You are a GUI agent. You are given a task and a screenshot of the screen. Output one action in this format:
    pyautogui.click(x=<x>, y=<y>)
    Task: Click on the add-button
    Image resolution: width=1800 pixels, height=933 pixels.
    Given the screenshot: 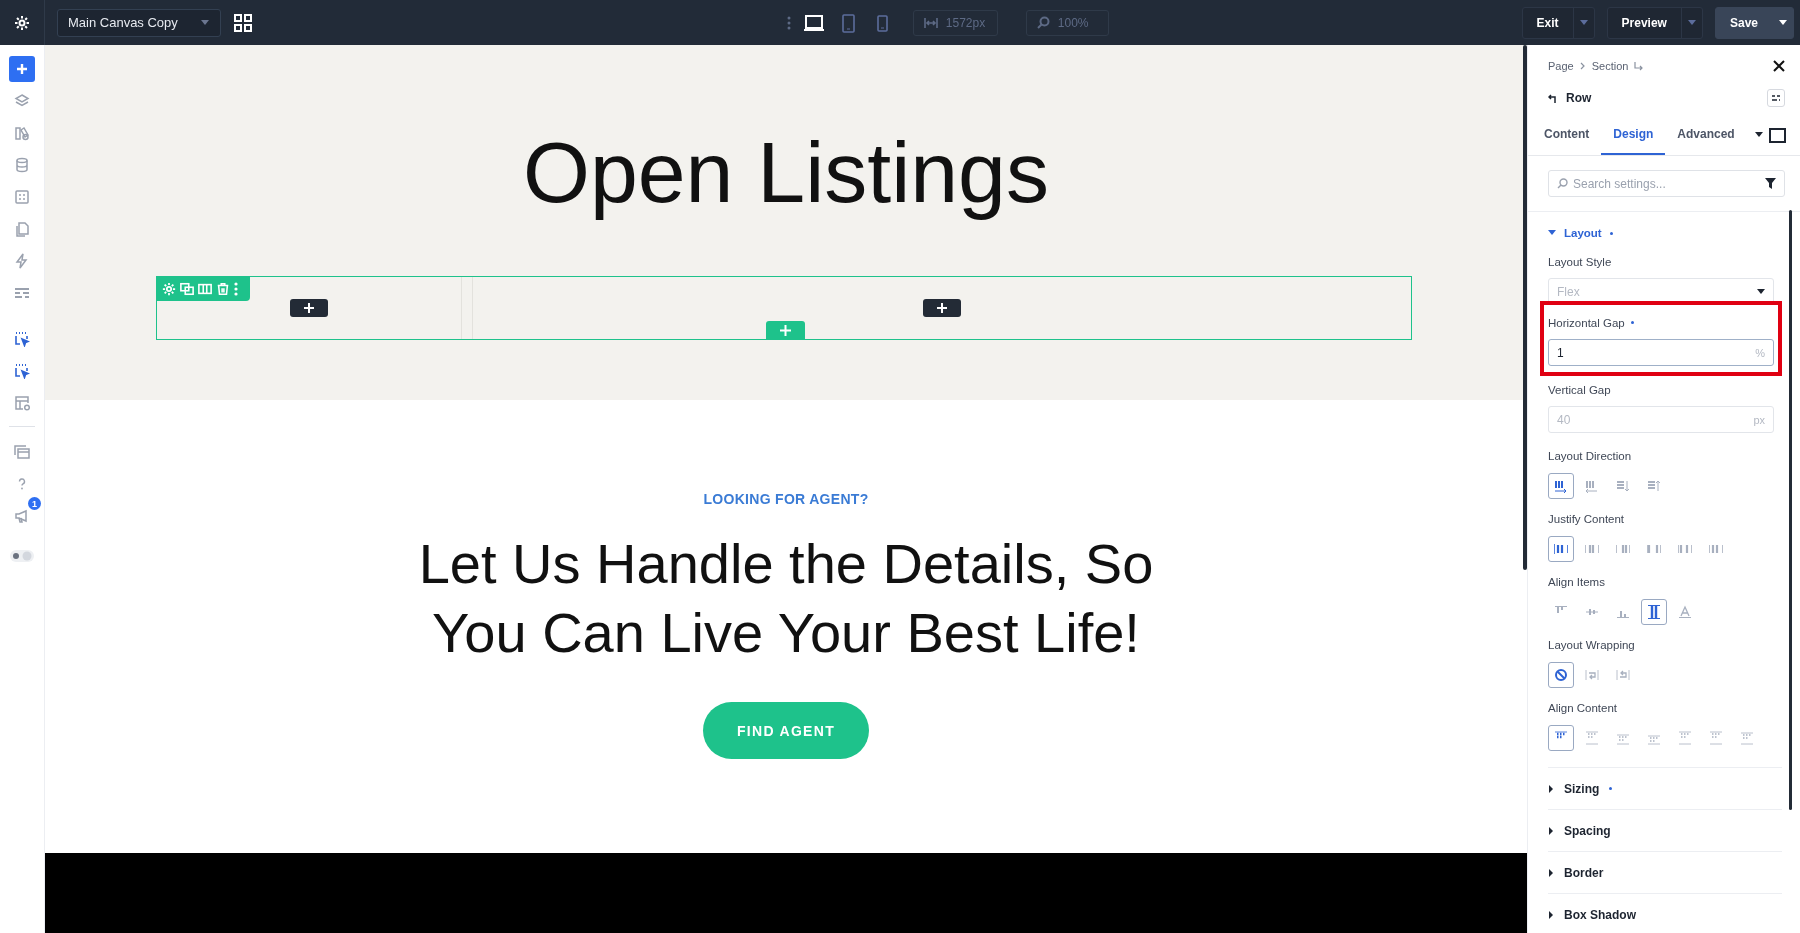 What is the action you would take?
    pyautogui.click(x=22, y=69)
    